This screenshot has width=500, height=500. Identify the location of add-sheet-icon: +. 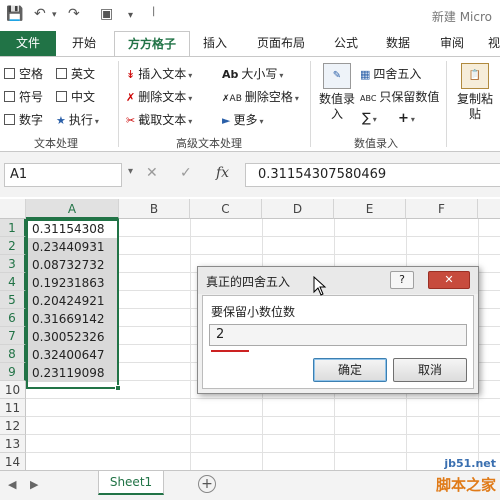
(207, 484).